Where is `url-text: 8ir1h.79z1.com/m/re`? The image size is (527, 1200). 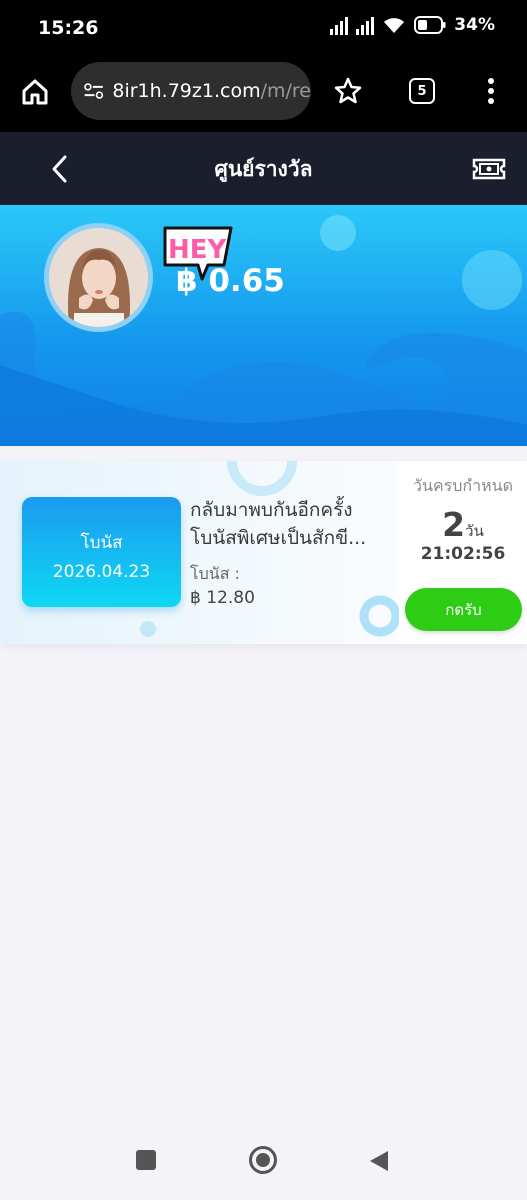 url-text: 8ir1h.79z1.com/m/re is located at coordinates (211, 91).